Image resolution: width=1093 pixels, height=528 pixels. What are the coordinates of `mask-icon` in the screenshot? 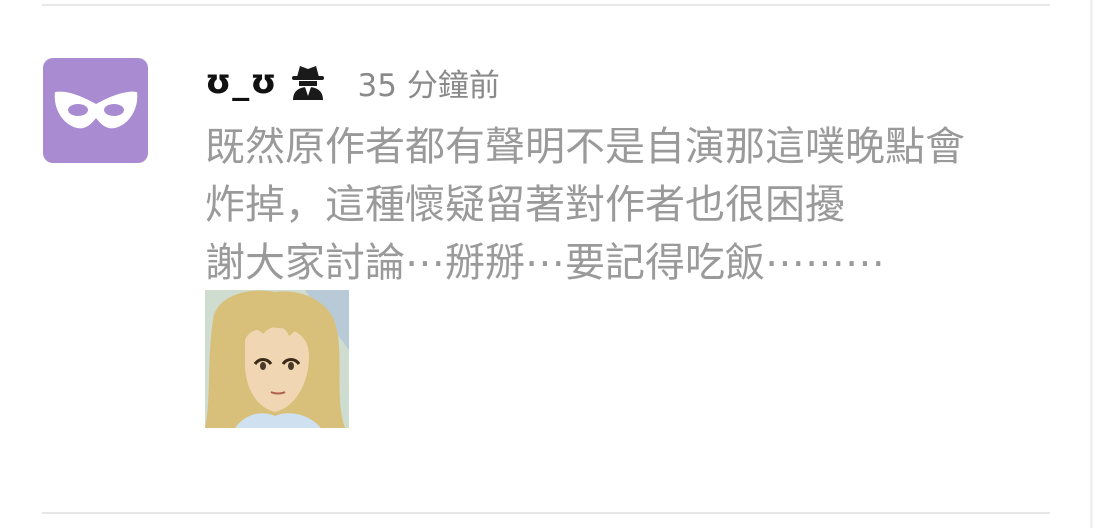 It's located at (95, 109).